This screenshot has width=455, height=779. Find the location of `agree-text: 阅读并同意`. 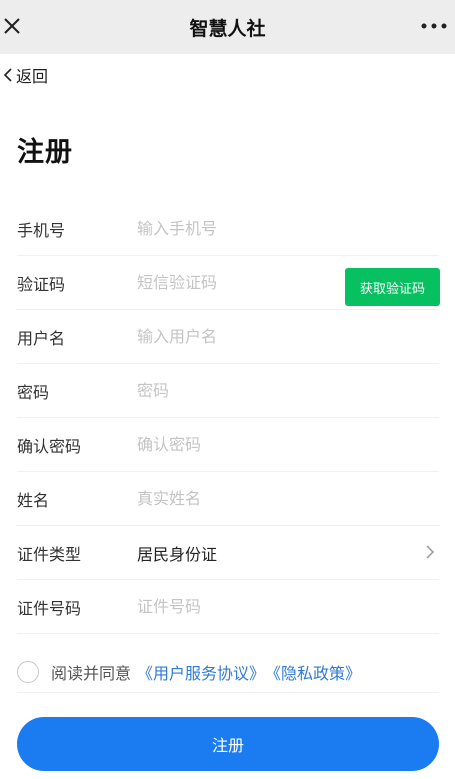

agree-text: 阅读并同意 is located at coordinates (91, 673).